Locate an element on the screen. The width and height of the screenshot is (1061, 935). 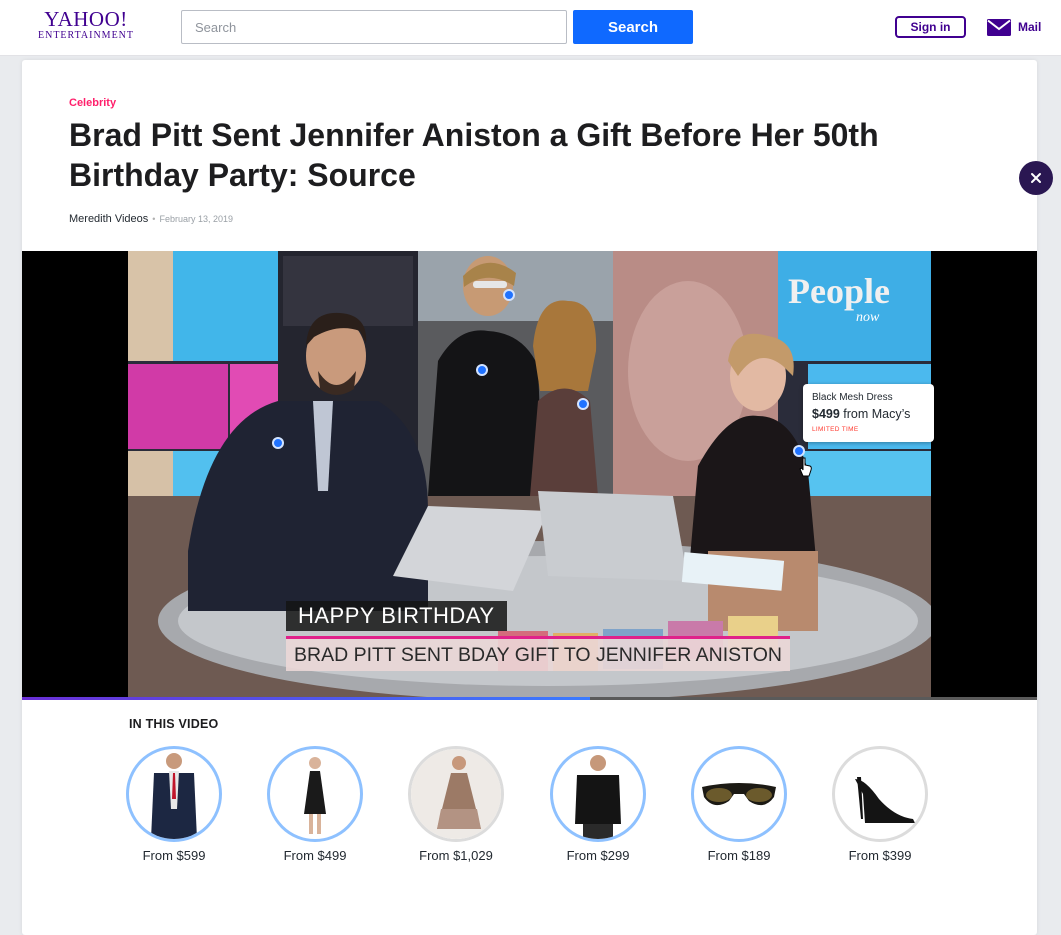
mail-label: Mail is located at coordinates (1030, 27).